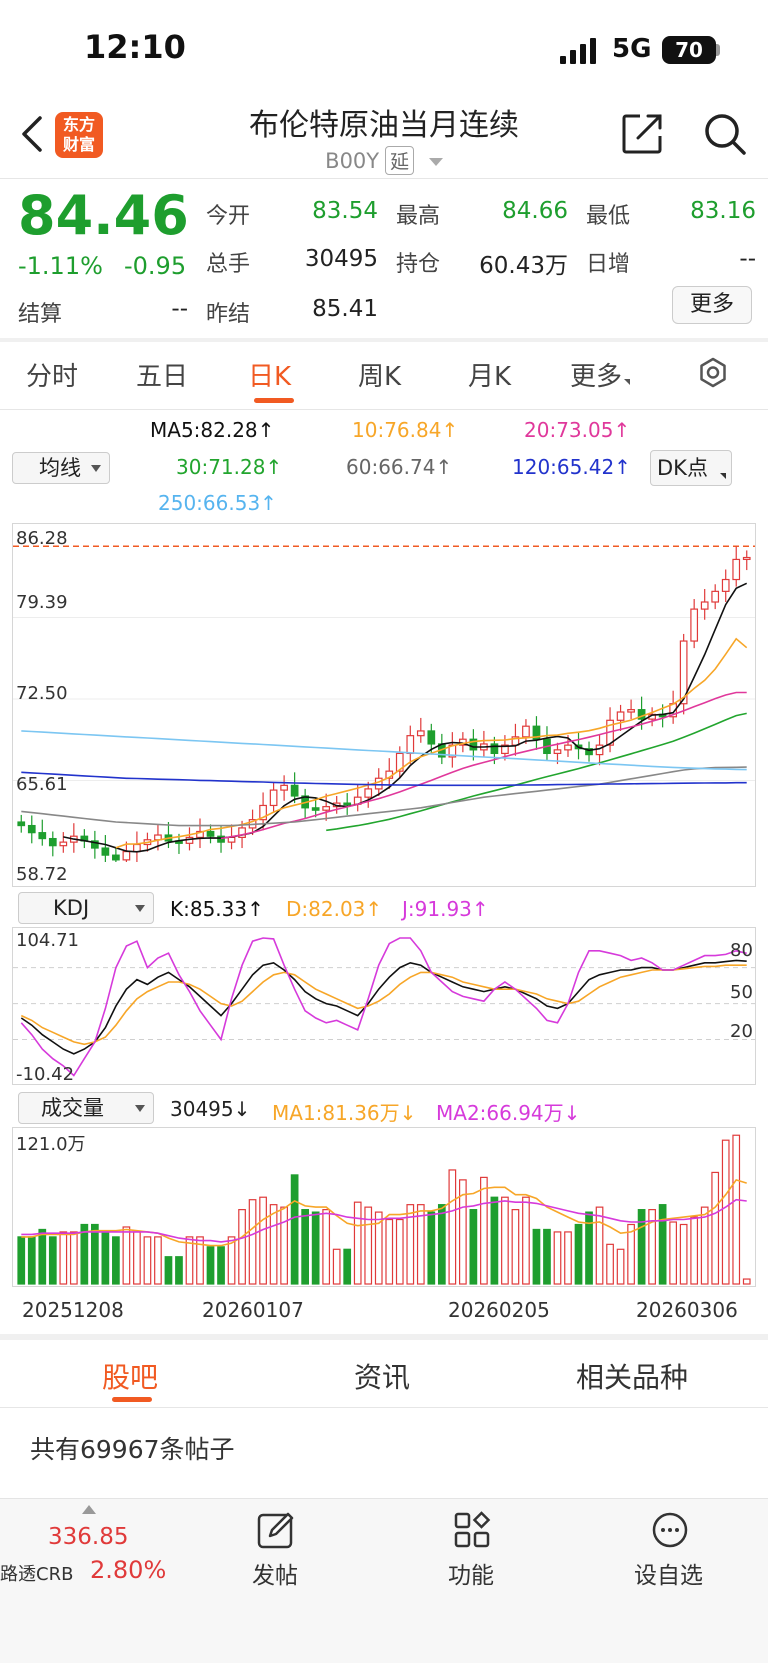  I want to click on date-label: 20260205, so click(499, 1310).